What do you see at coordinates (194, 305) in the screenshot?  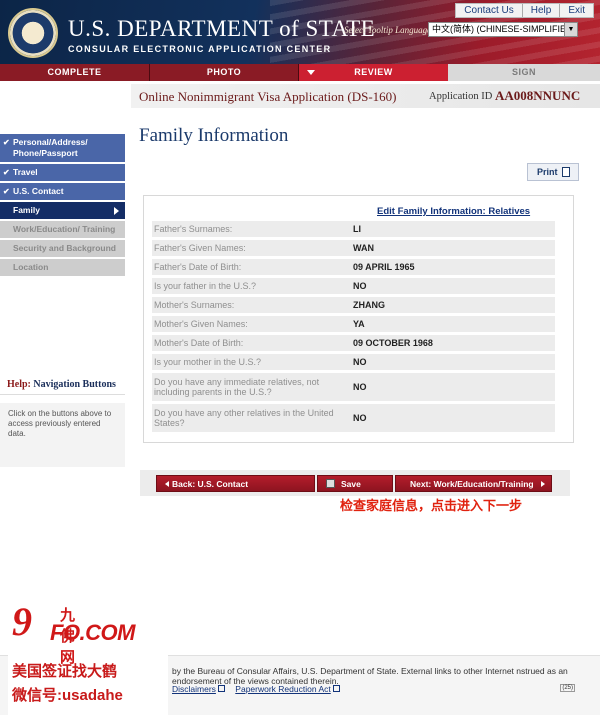 I see `field-label: Mother's Surnames:` at bounding box center [194, 305].